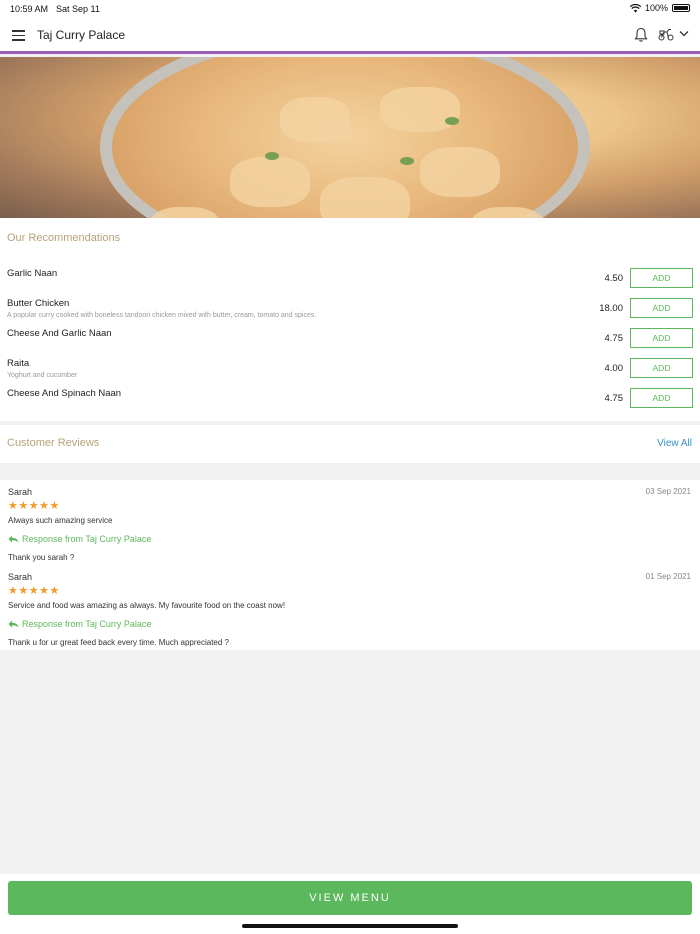 This screenshot has width=700, height=934. I want to click on nav-bar: Taj Curry Palace, so click(350, 36).